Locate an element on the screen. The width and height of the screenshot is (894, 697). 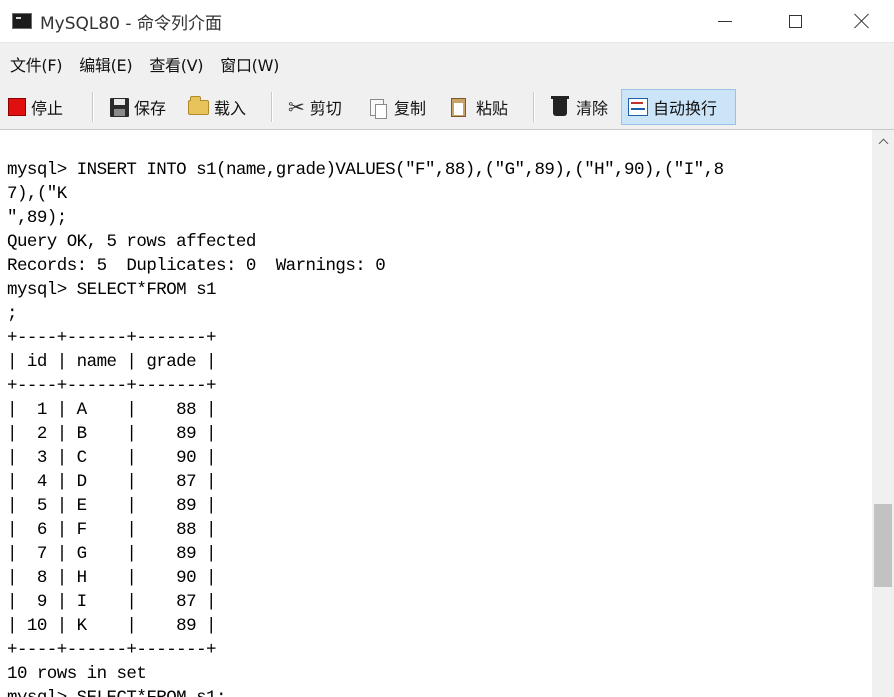
table-row: | 2 | B | 89 | is located at coordinates (112, 434).